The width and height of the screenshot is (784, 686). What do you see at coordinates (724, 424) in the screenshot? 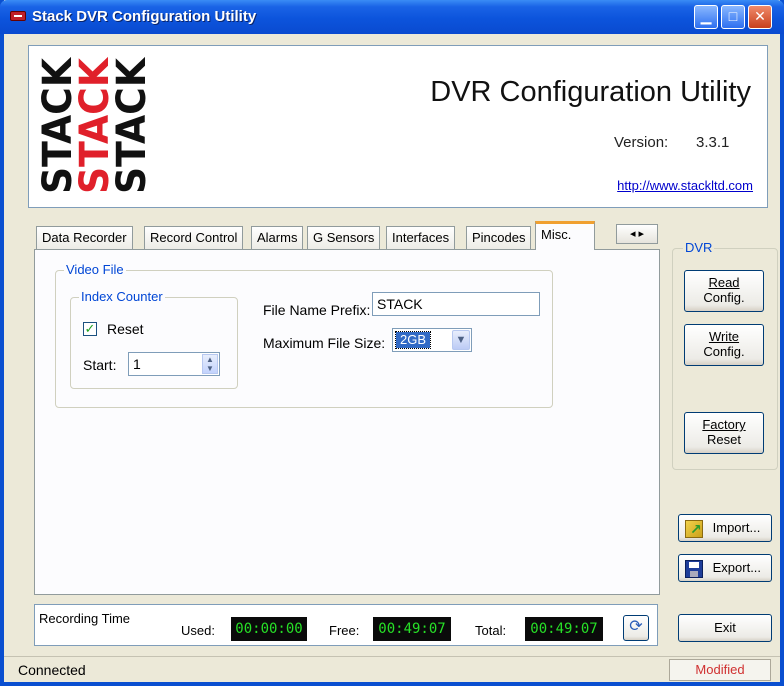
I see `factory-reset-line1: Factory` at bounding box center [724, 424].